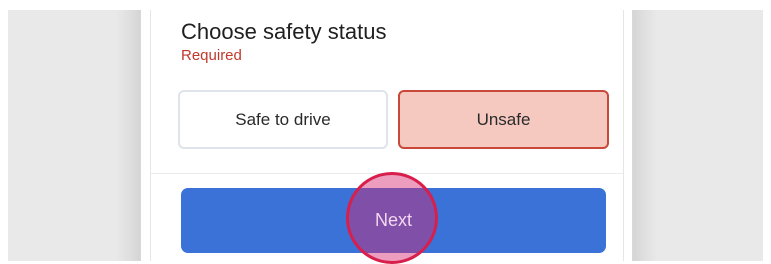  I want to click on safe-to-drive-label: Safe to drive, so click(283, 119).